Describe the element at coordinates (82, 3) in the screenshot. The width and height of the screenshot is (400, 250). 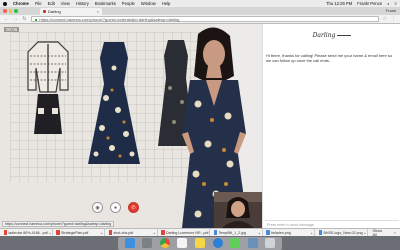
I see `menu-history: History` at that location.